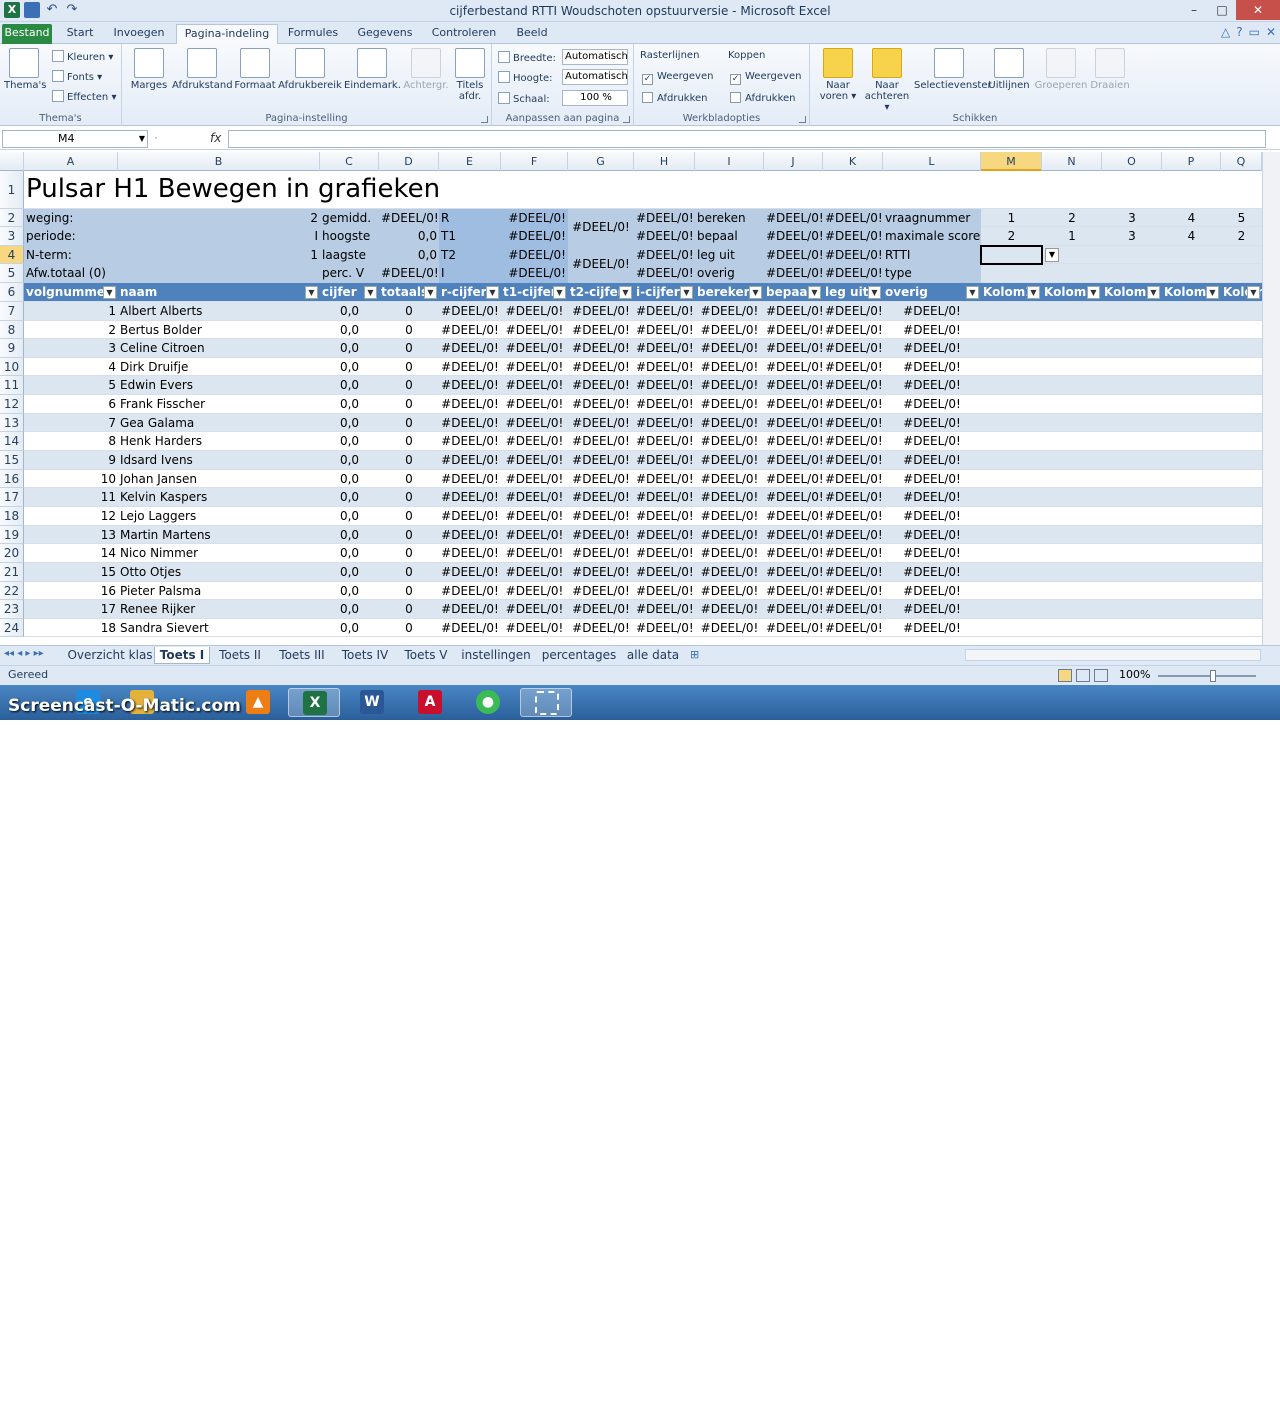  I want to click on cell-naam: Albert Alberts, so click(219, 311).